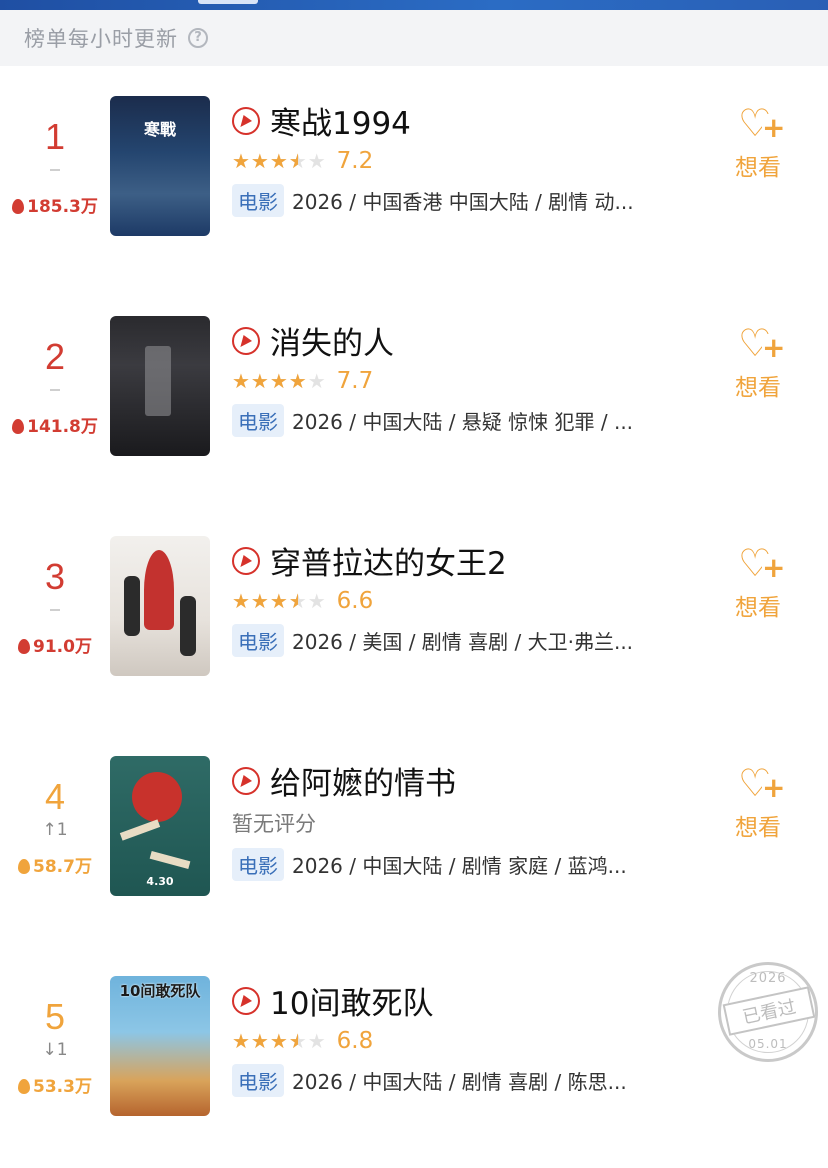 The image size is (828, 1168). Describe the element at coordinates (332, 340) in the screenshot. I see `movie-title: 消失的人` at that location.